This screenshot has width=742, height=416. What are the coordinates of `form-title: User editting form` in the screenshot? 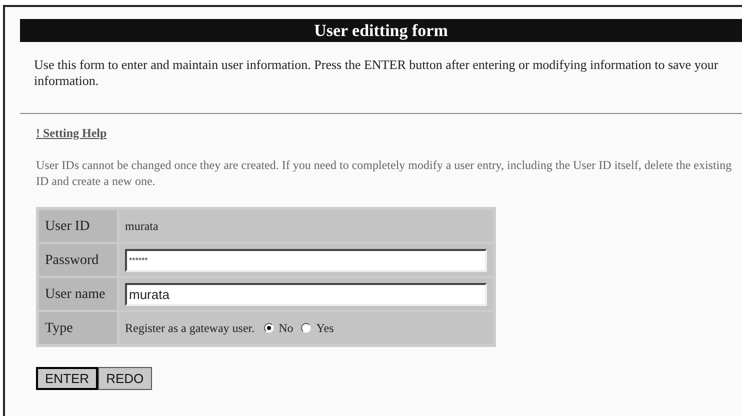 It's located at (381, 30).